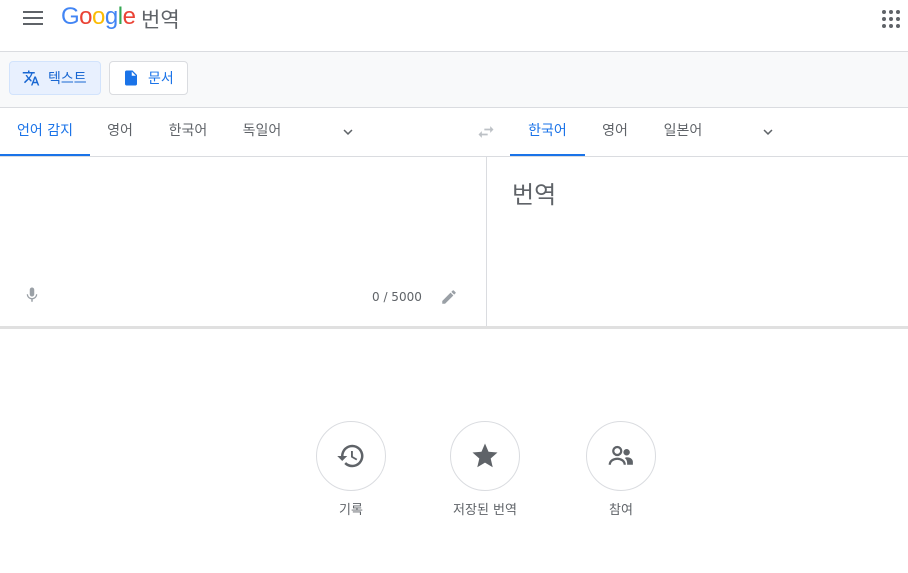  Describe the element at coordinates (161, 79) in the screenshot. I see `document-mode-label: 문서` at that location.